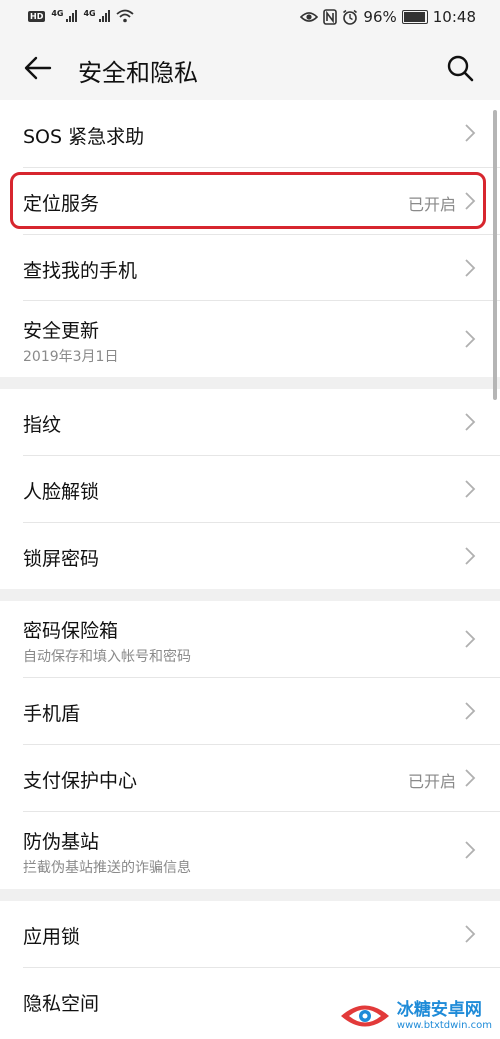  Describe the element at coordinates (84, 137) in the screenshot. I see `item-label: SOS 紧急求助` at that location.